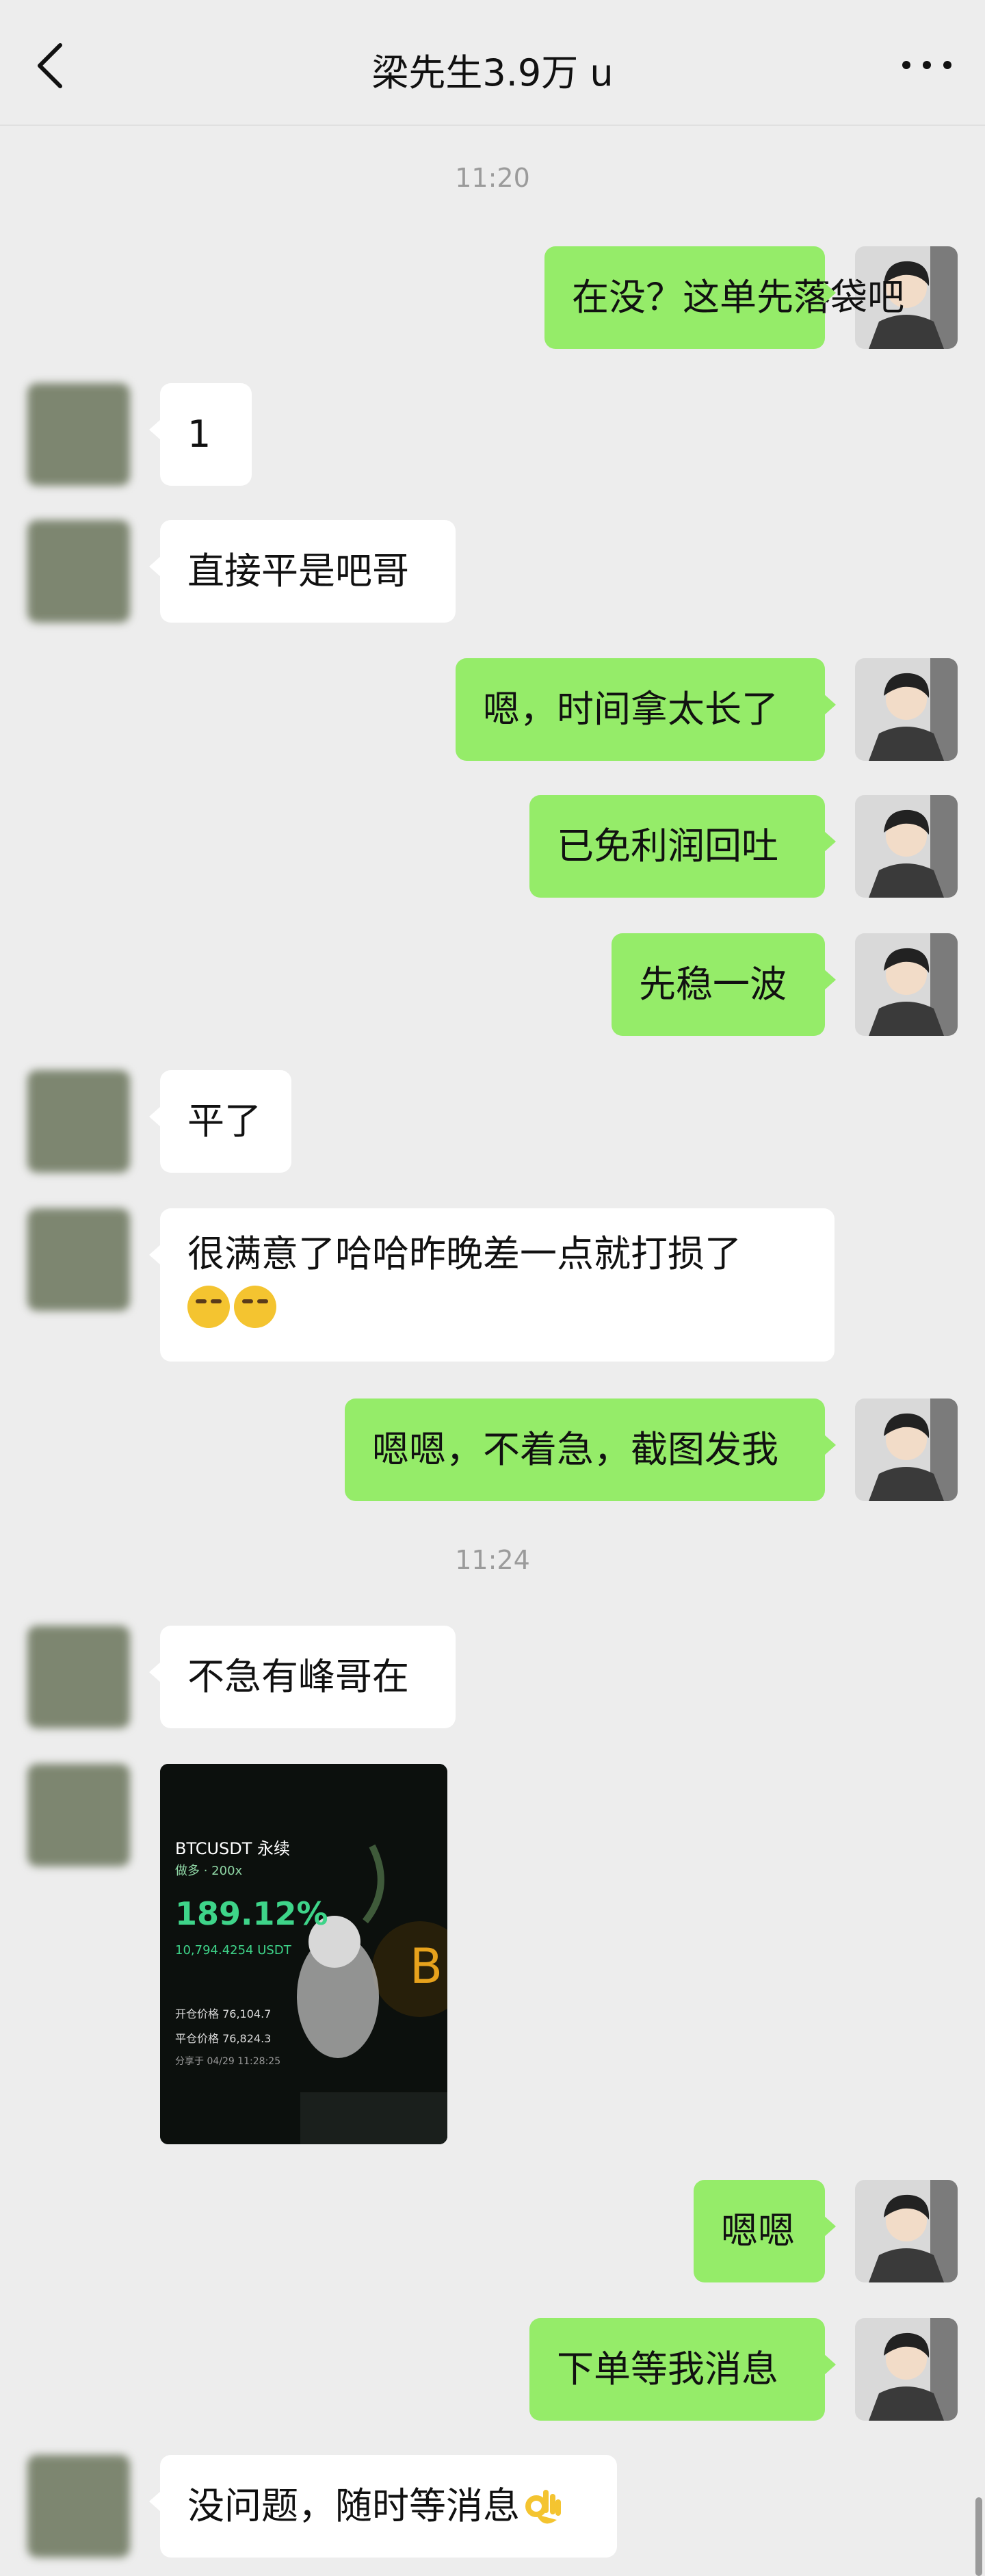 The width and height of the screenshot is (985, 2576). Describe the element at coordinates (492, 178) in the screenshot. I see `timestamp: 11:20` at that location.